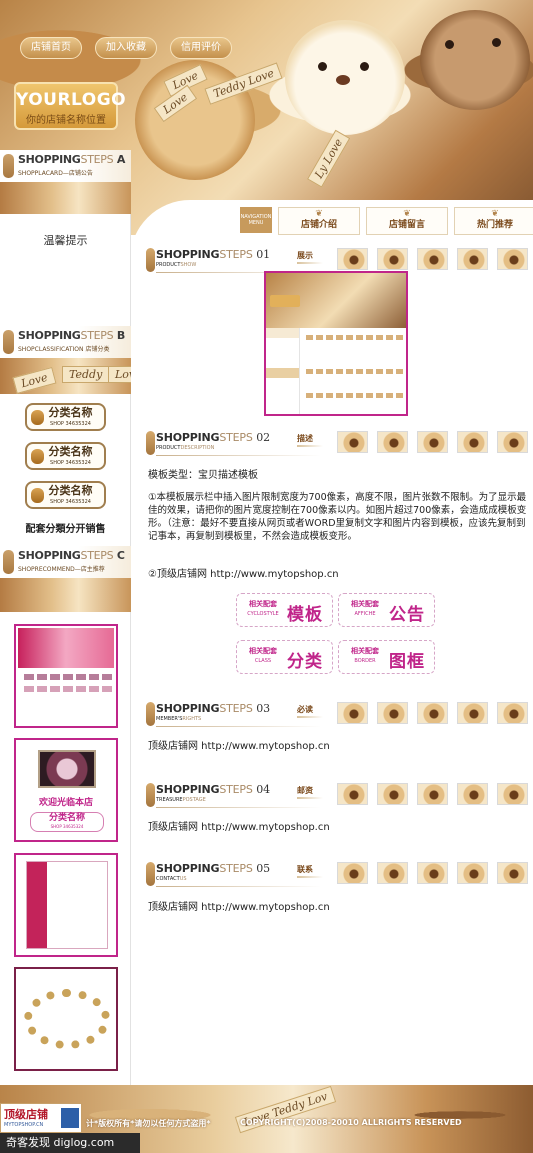 The width and height of the screenshot is (533, 1153). I want to click on logo-subtitle: 你的店铺名称位置, so click(66, 120).